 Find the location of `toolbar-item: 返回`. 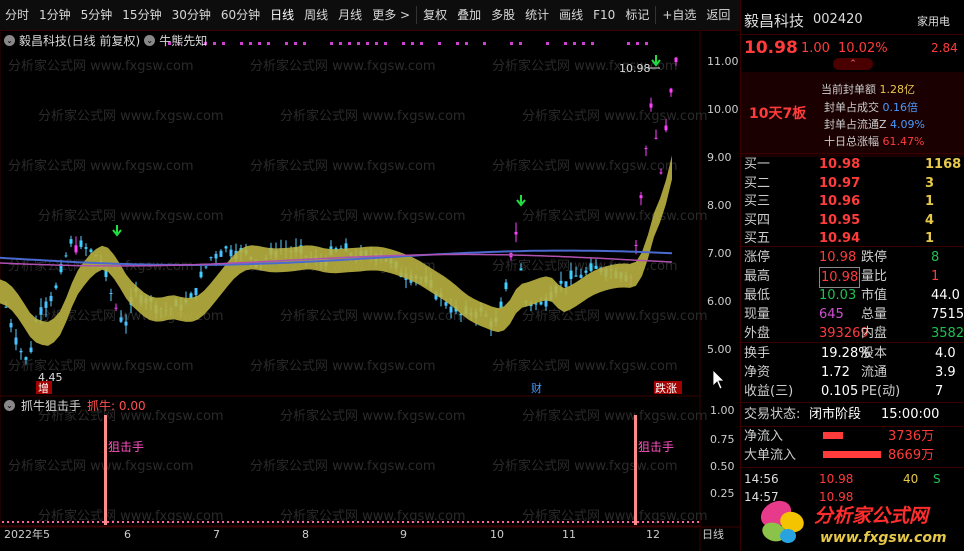

toolbar-item: 返回 is located at coordinates (718, 15).